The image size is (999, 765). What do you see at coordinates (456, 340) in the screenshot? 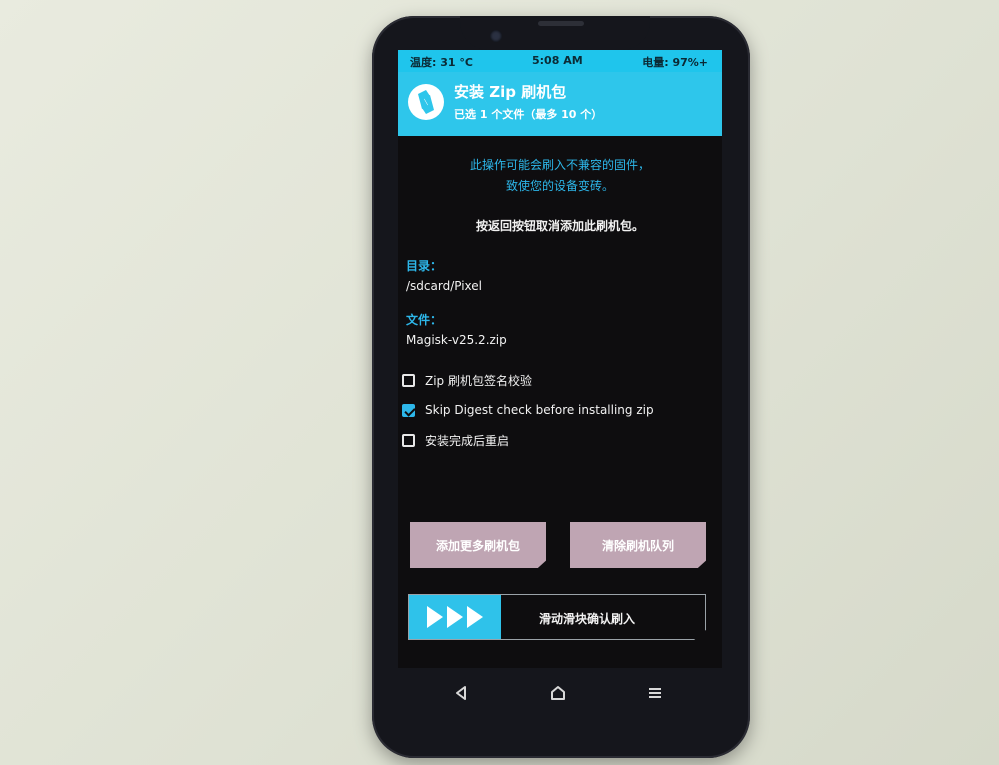
I see `file-value: Magisk-v25.2.zip` at bounding box center [456, 340].